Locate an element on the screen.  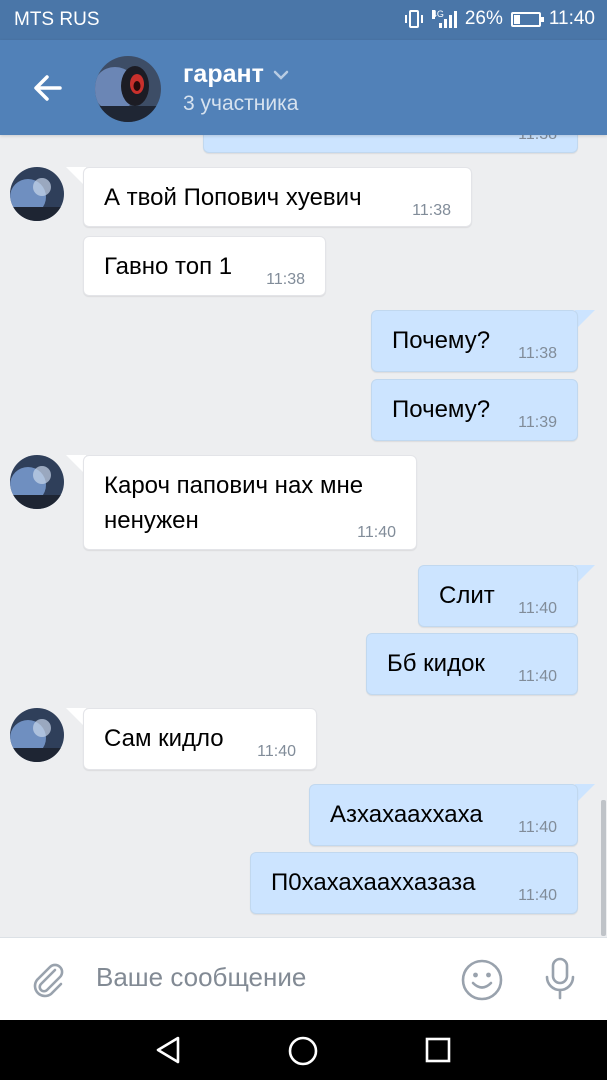
clock: 11:40 is located at coordinates (571, 18).